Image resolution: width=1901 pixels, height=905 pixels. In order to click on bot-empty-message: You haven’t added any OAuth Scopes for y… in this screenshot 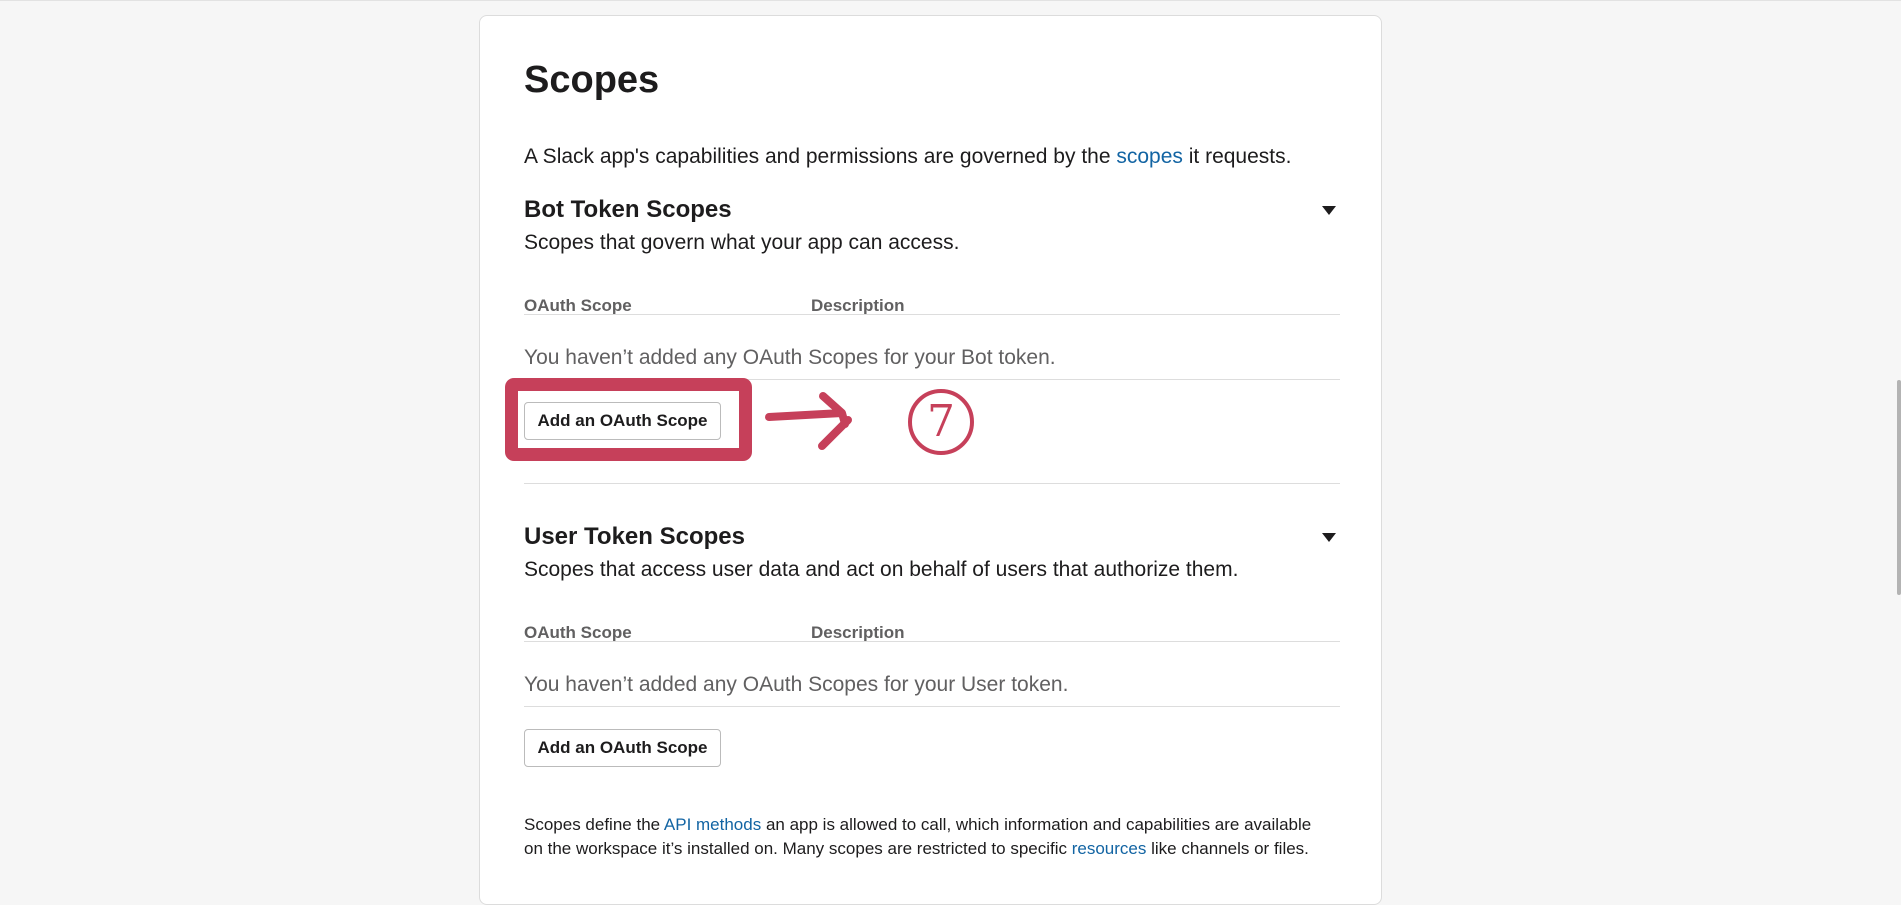, I will do `click(790, 357)`.